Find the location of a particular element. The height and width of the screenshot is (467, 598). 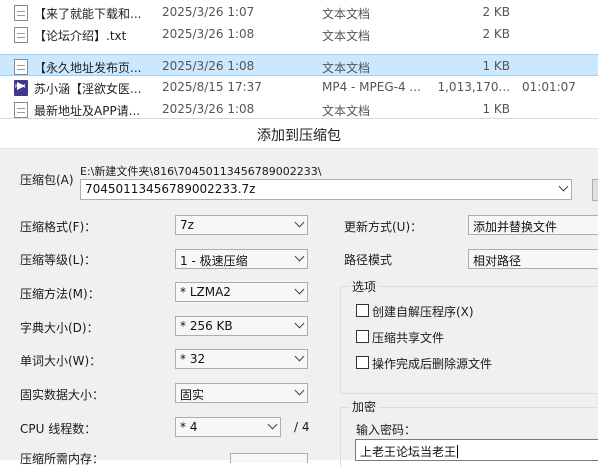

file-row: 最新地址及APP请... 2025/3/26 1:08 文本文档 1 KB is located at coordinates (299, 109).